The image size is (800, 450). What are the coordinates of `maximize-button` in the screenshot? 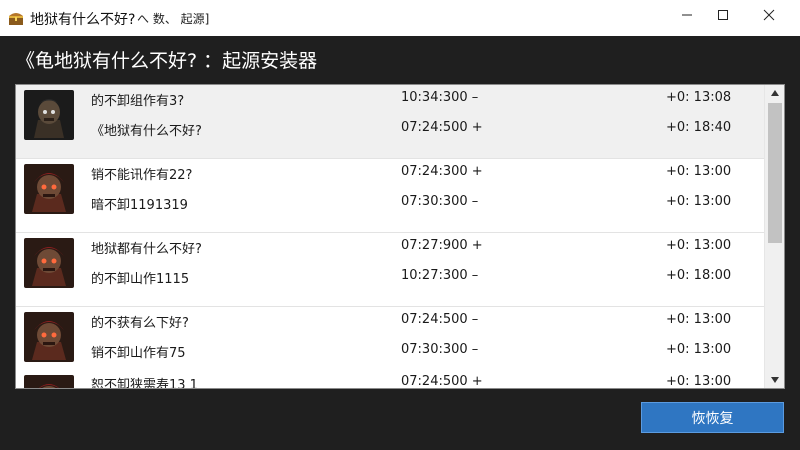 It's located at (723, 15).